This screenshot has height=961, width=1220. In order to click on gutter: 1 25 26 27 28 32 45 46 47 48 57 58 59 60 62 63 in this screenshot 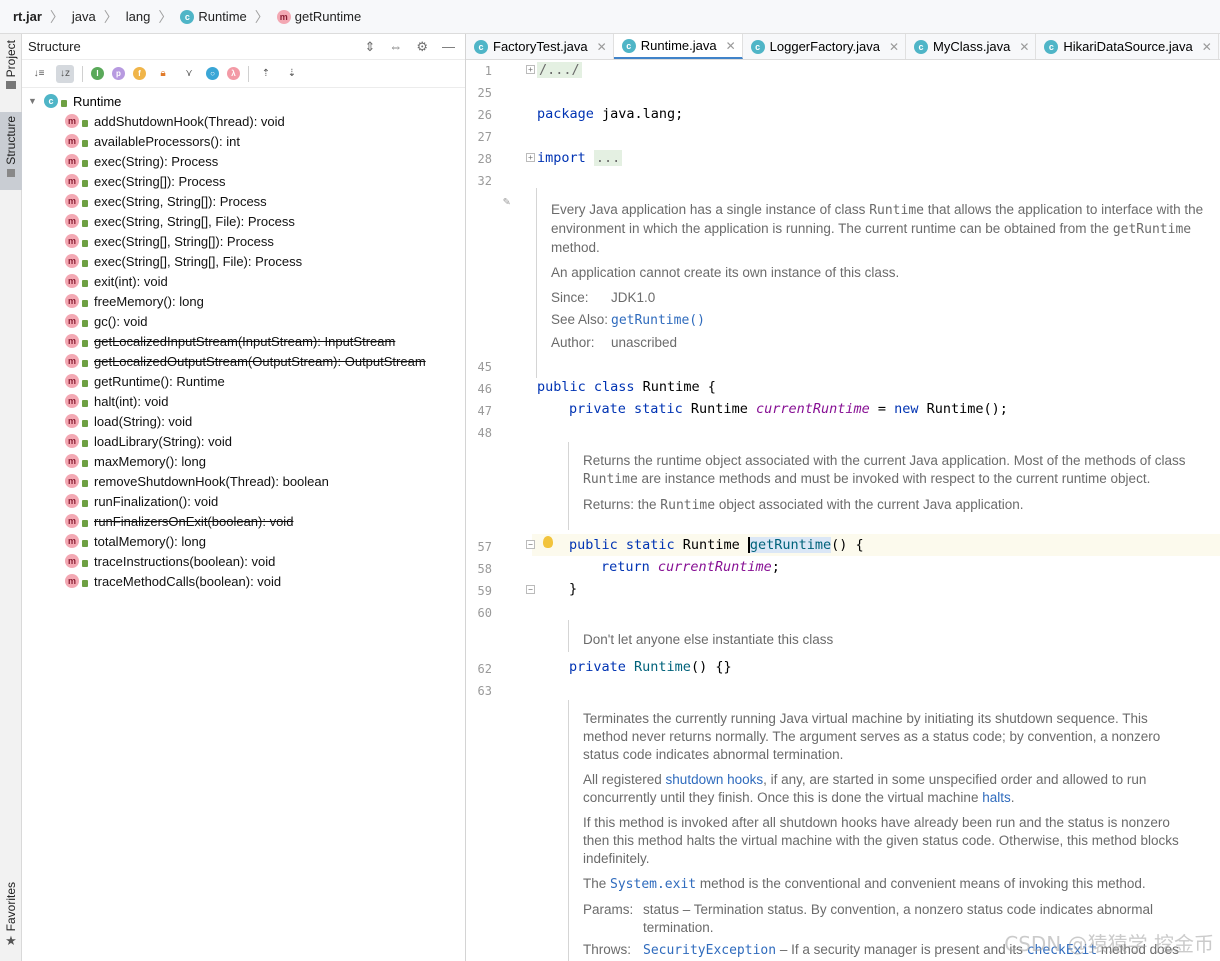, I will do `click(499, 510)`.